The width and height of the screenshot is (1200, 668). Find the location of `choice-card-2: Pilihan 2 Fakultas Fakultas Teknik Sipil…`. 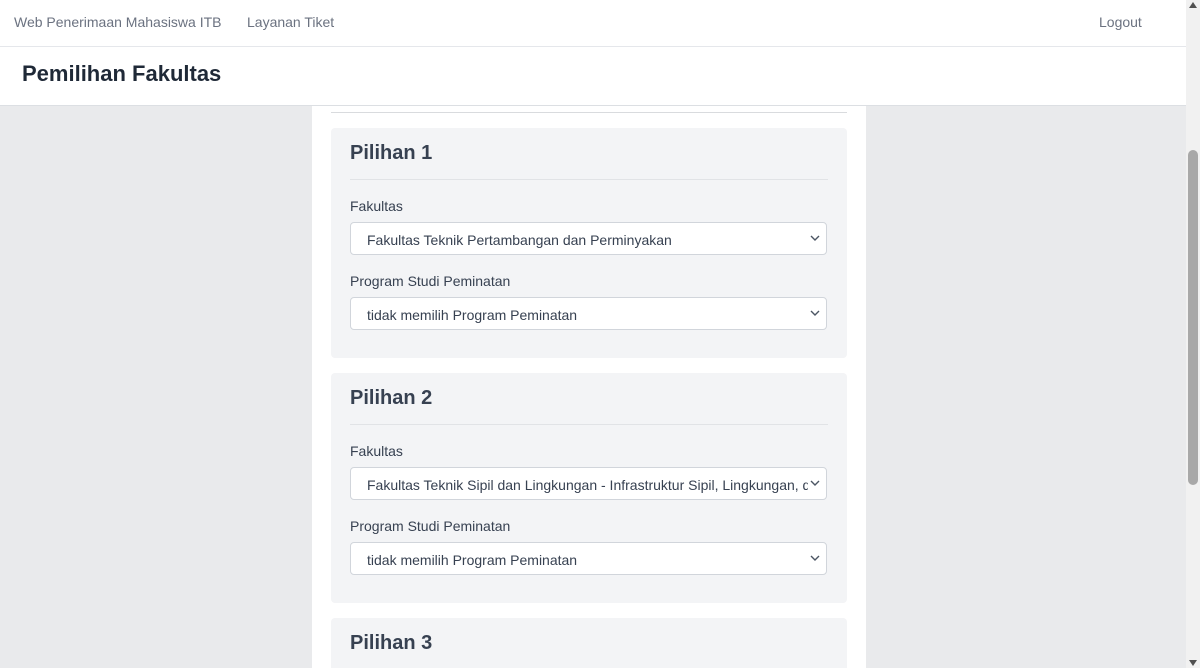

choice-card-2: Pilihan 2 Fakultas Fakultas Teknik Sipil… is located at coordinates (589, 488).